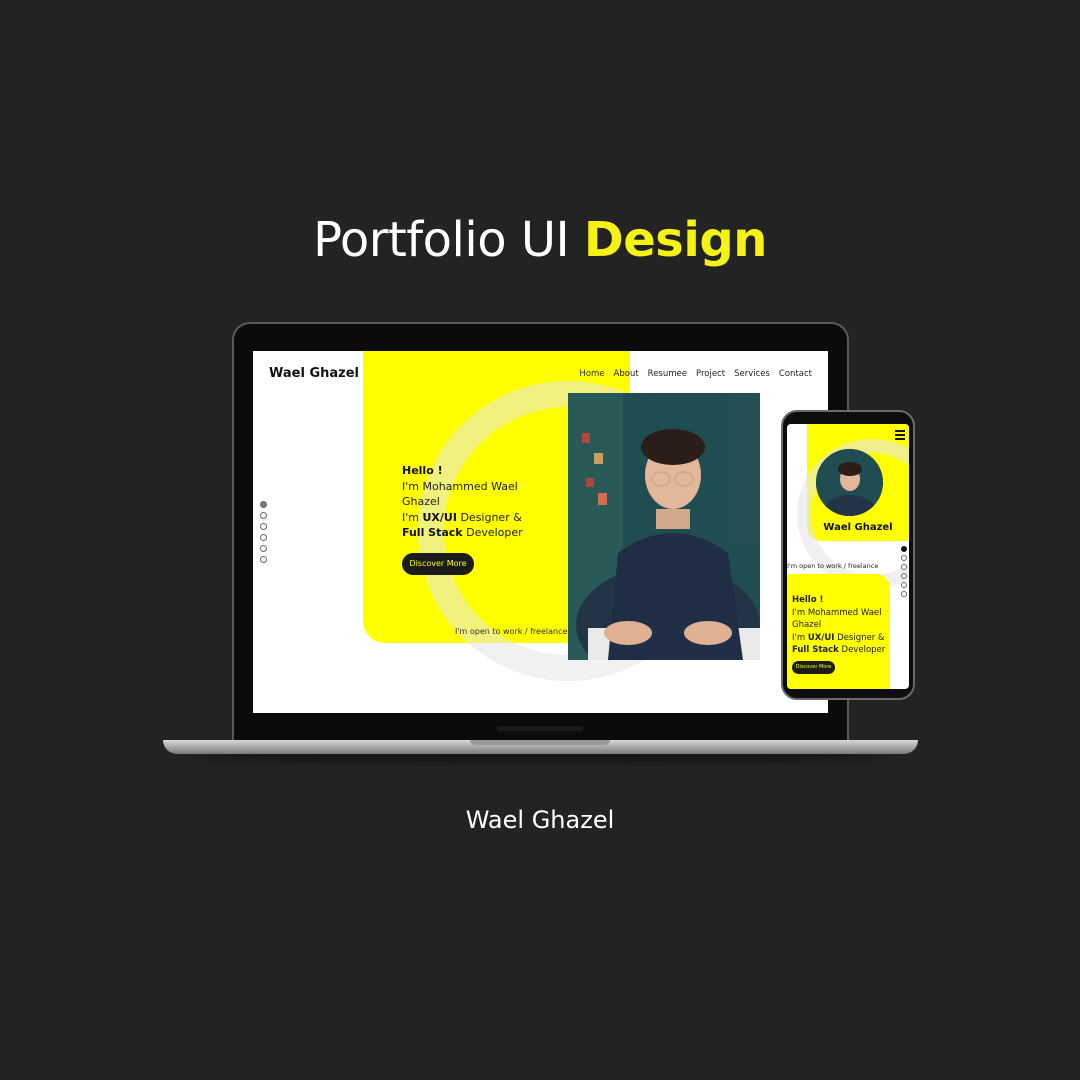  What do you see at coordinates (626, 374) in the screenshot?
I see `nav-about: About` at bounding box center [626, 374].